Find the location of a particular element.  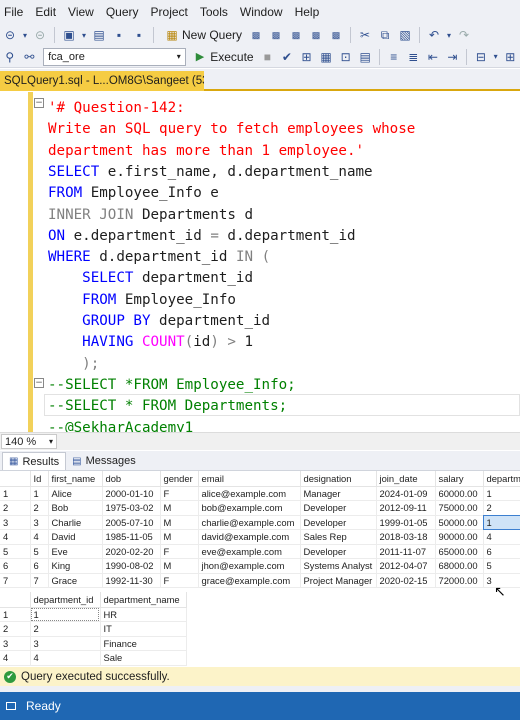

execute-button: ▶ Execute is located at coordinates (225, 57).